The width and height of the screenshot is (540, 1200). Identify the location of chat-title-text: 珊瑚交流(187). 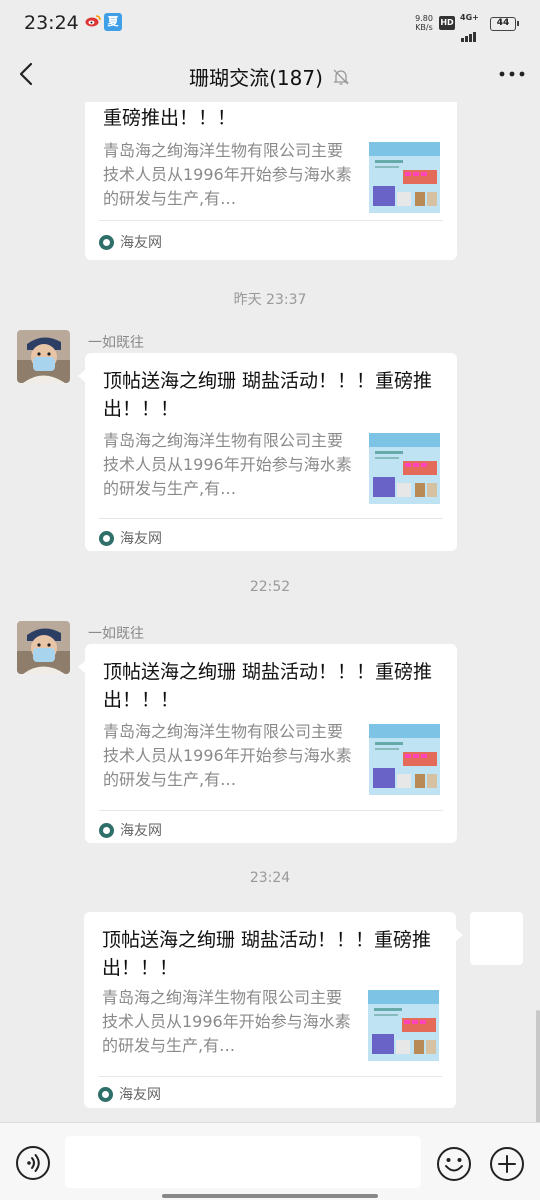
(256, 78).